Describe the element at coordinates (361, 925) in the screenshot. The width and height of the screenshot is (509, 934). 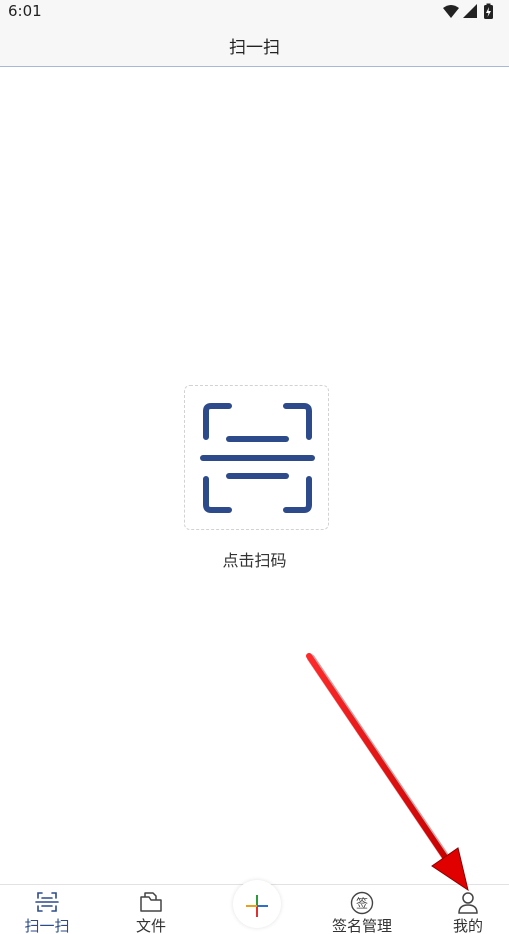
I see `tab-signature-label: 签名管理` at that location.